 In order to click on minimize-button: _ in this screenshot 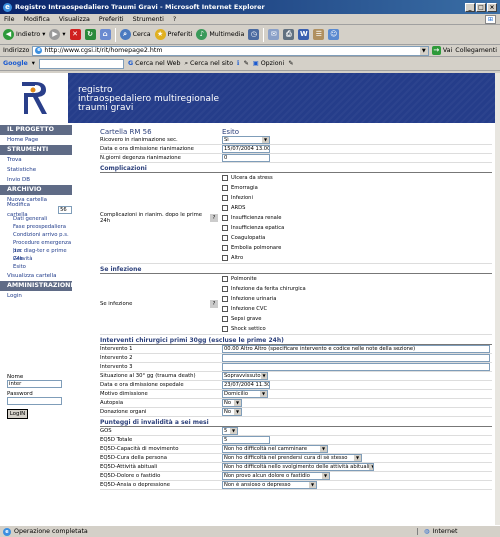, I will do `click(470, 7)`.